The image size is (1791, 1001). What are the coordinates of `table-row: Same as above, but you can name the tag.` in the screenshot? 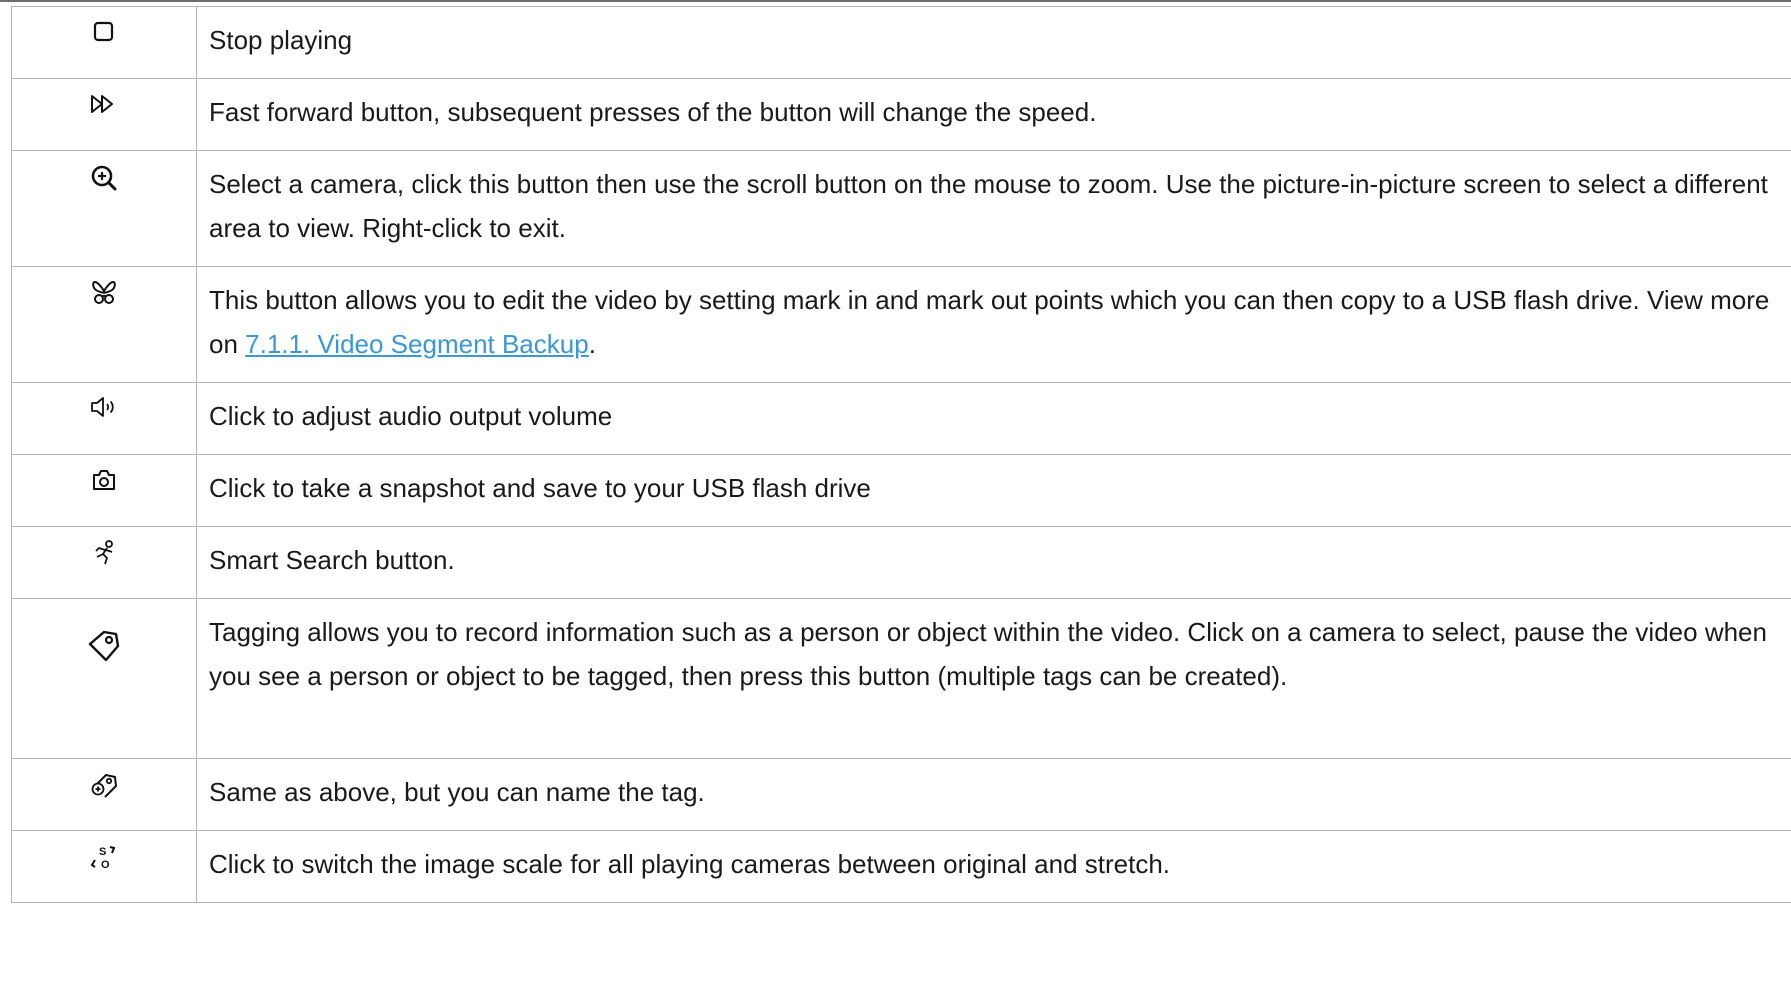 It's located at (901, 794).